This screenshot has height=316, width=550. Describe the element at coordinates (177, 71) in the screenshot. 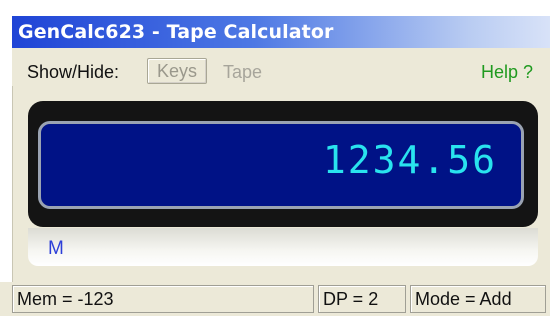

I see `keys-toggle-button: Keys` at that location.